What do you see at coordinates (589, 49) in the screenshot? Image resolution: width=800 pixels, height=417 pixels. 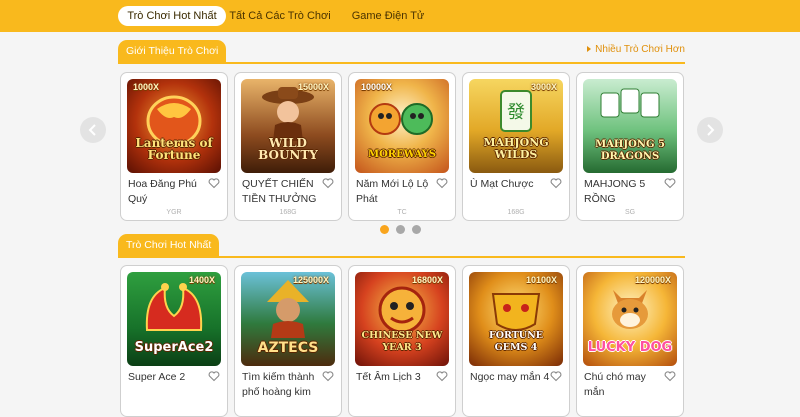 I see `caret-right-icon` at bounding box center [589, 49].